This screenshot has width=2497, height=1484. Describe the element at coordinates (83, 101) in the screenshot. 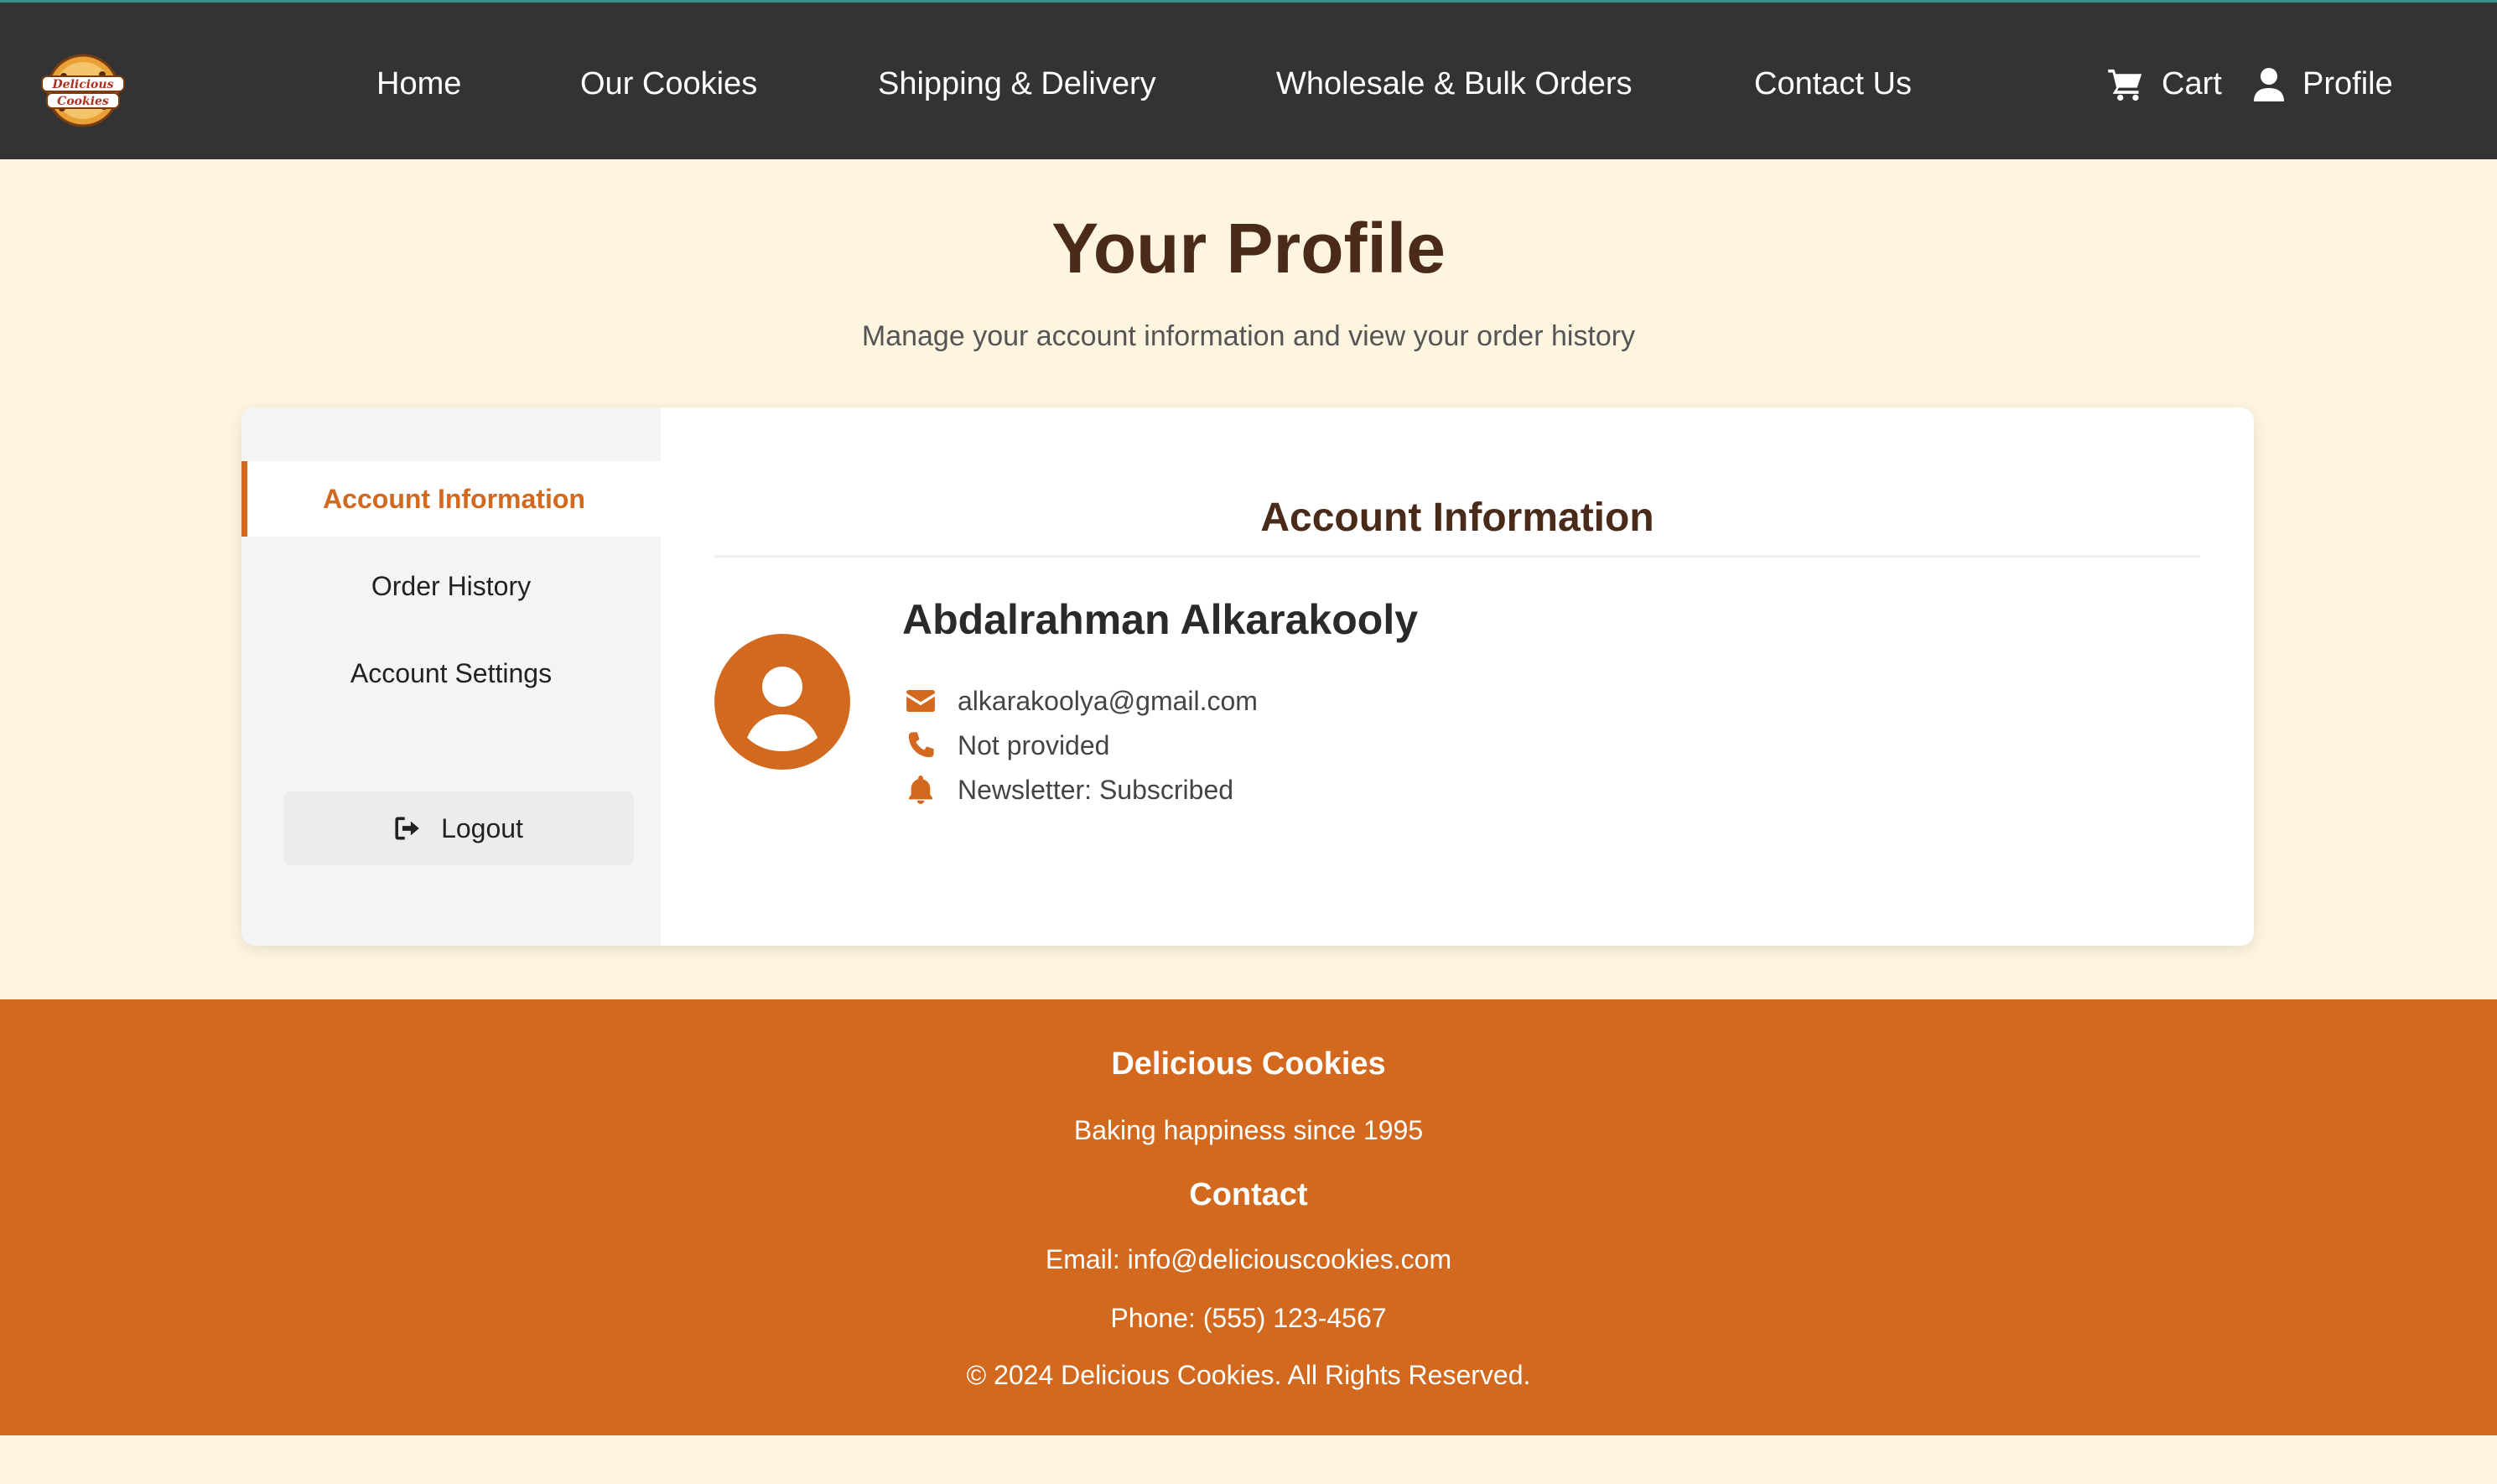

I see `logo-text-bottom: Cookies` at that location.